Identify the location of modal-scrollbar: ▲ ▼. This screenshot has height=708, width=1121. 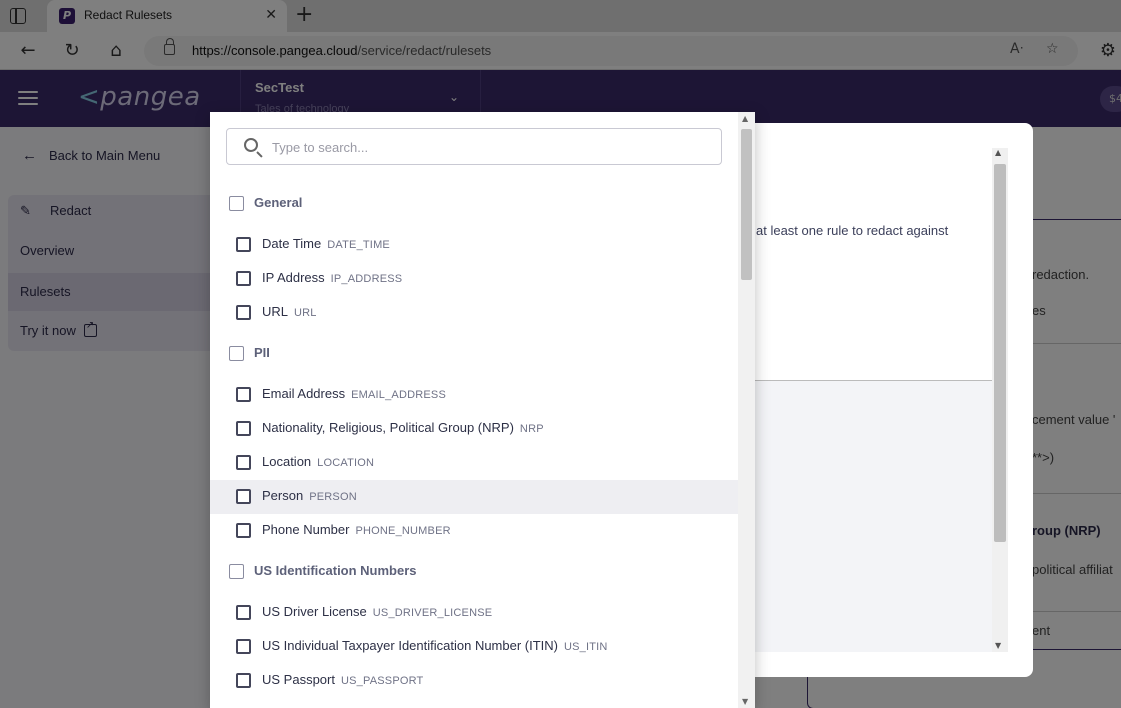
(1000, 400).